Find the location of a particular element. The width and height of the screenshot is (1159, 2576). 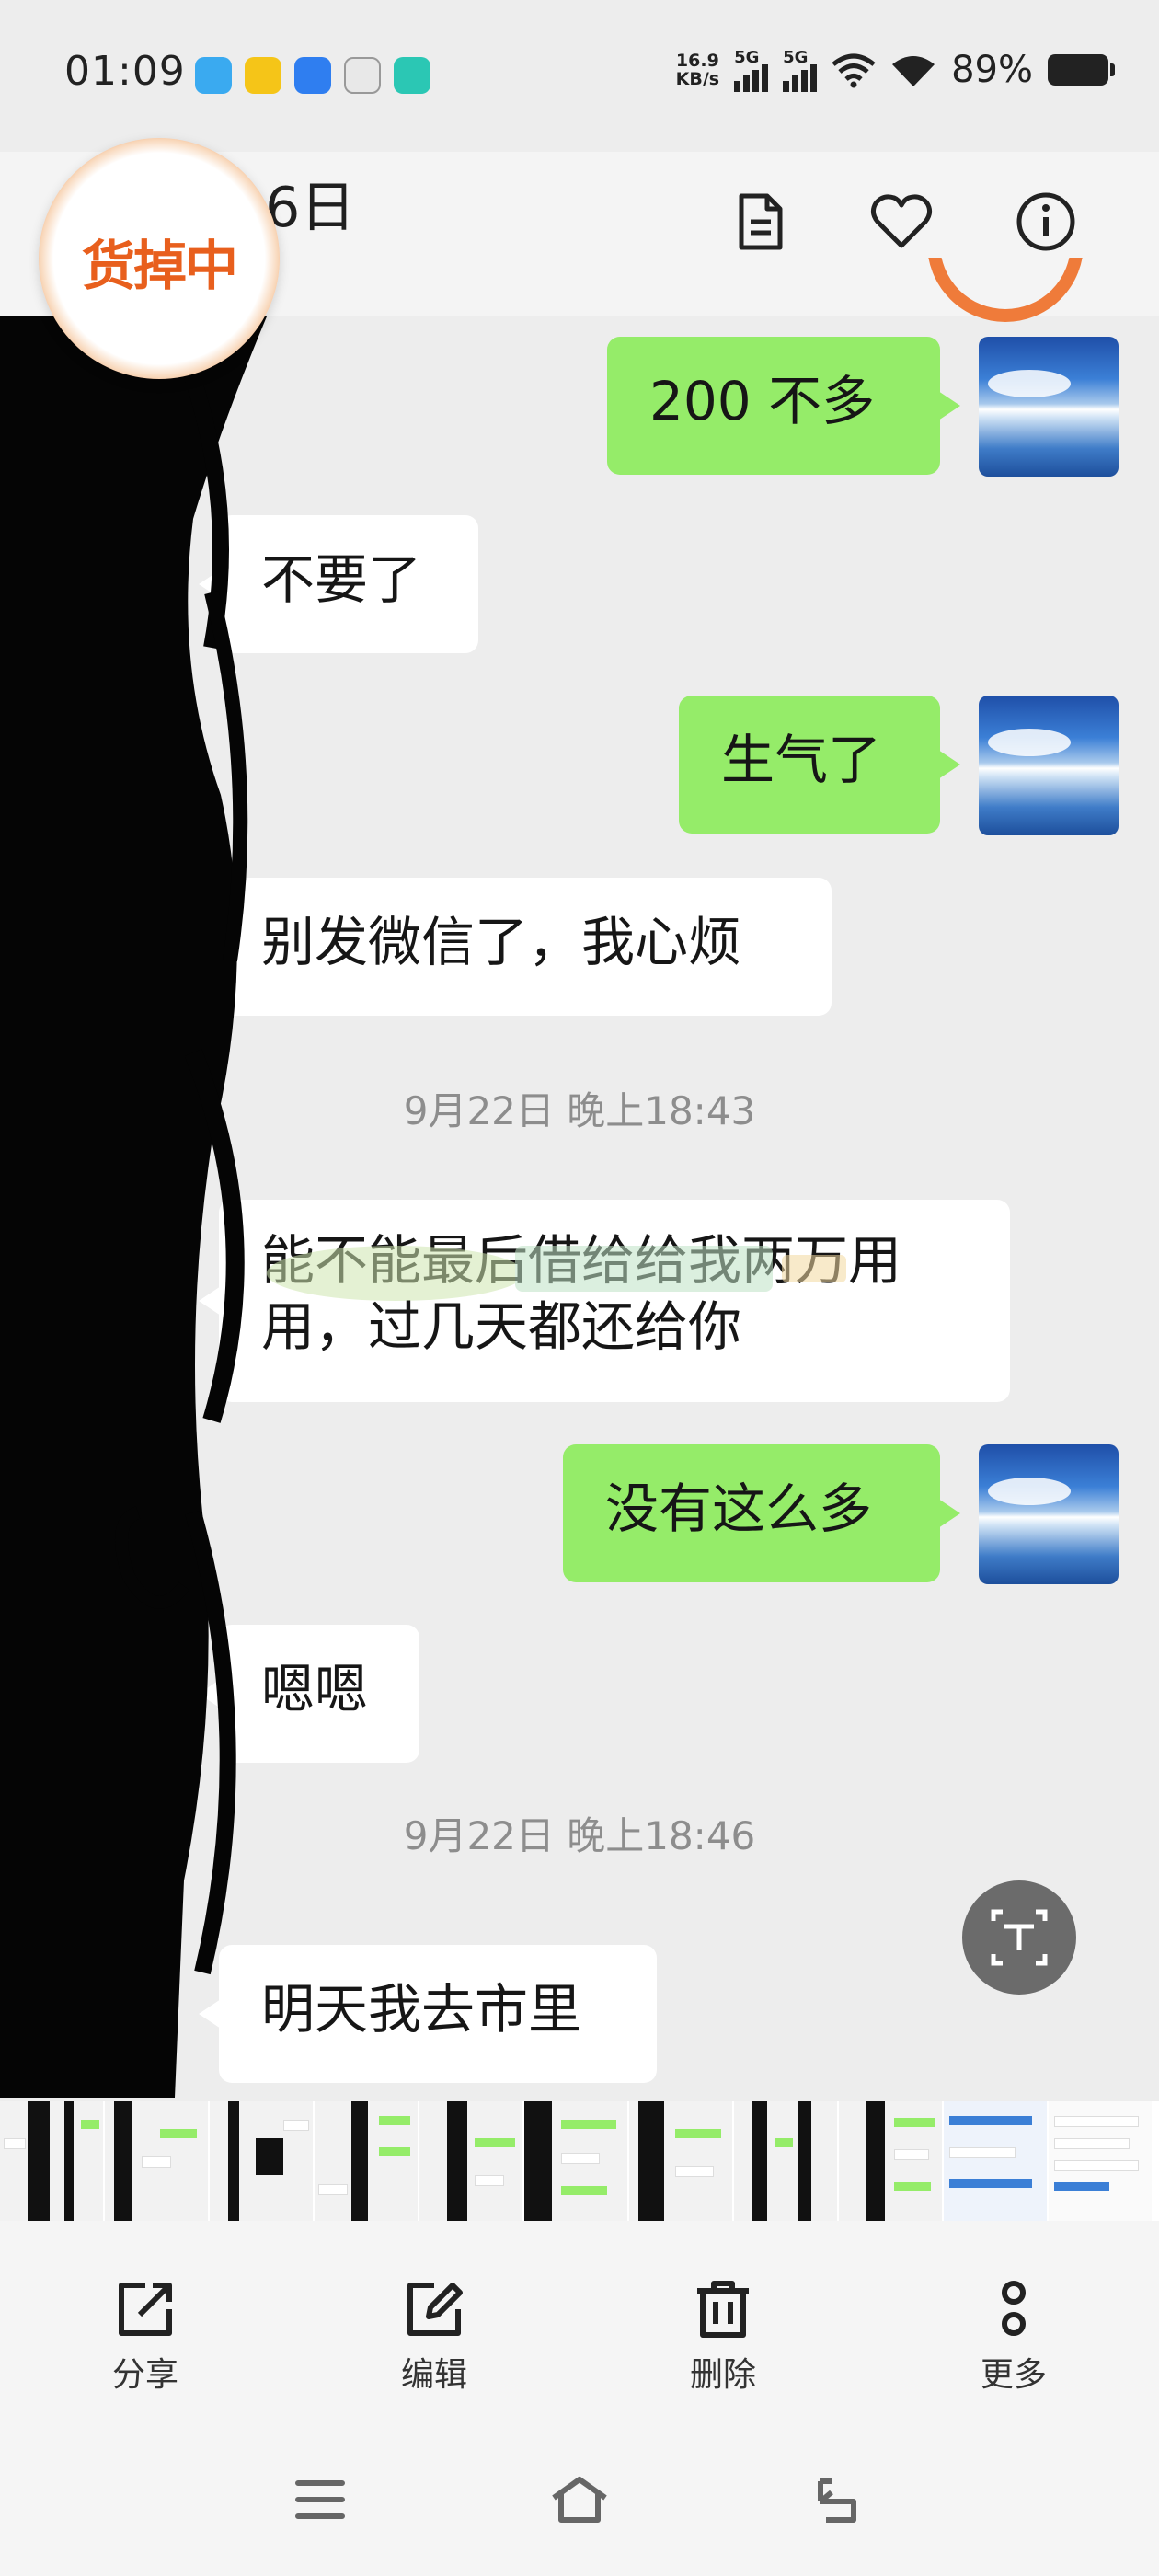

back-icon is located at coordinates (837, 2499).